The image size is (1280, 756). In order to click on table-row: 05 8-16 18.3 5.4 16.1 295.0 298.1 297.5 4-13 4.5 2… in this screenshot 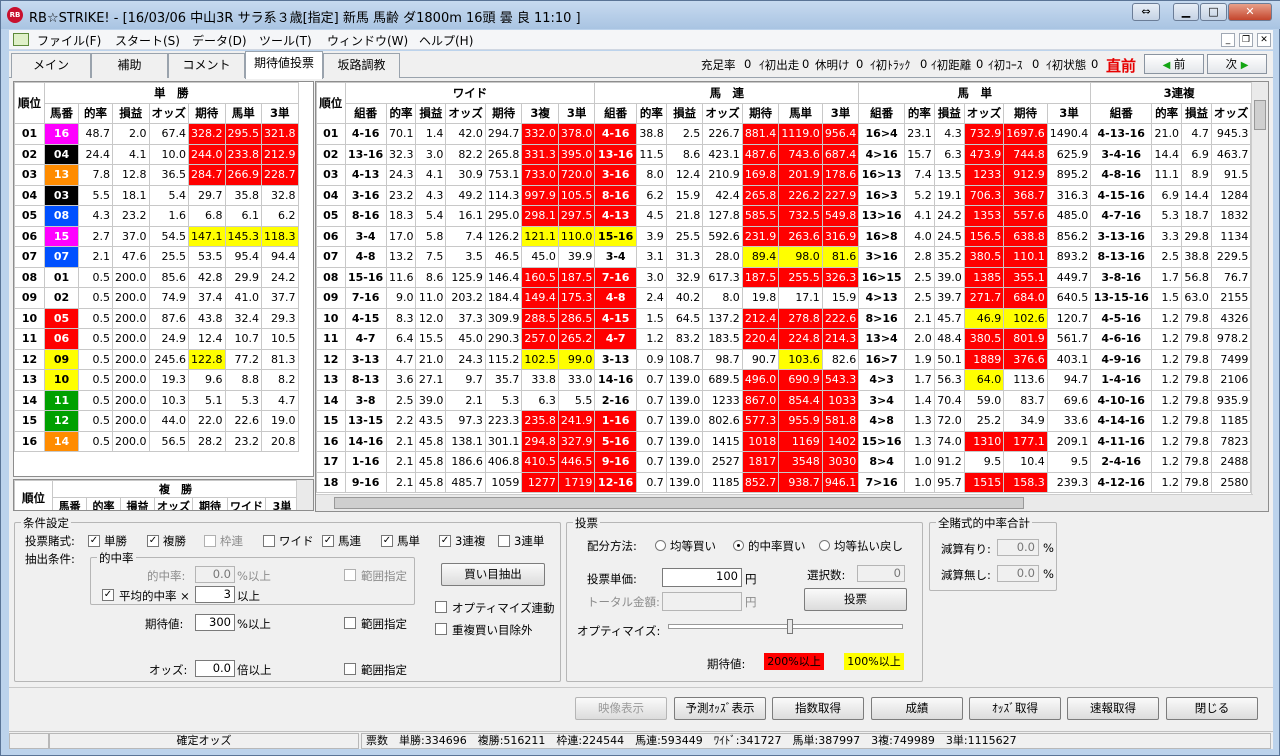, I will do `click(792, 216)`.